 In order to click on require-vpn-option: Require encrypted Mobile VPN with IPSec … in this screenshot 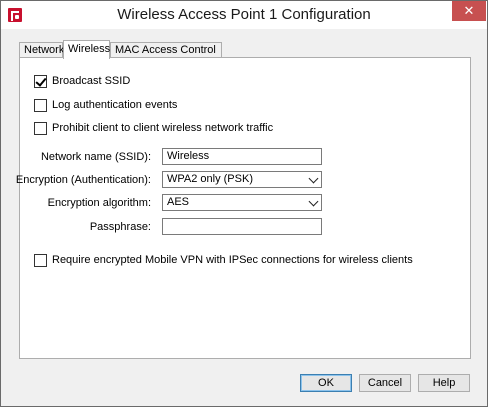, I will do `click(223, 260)`.